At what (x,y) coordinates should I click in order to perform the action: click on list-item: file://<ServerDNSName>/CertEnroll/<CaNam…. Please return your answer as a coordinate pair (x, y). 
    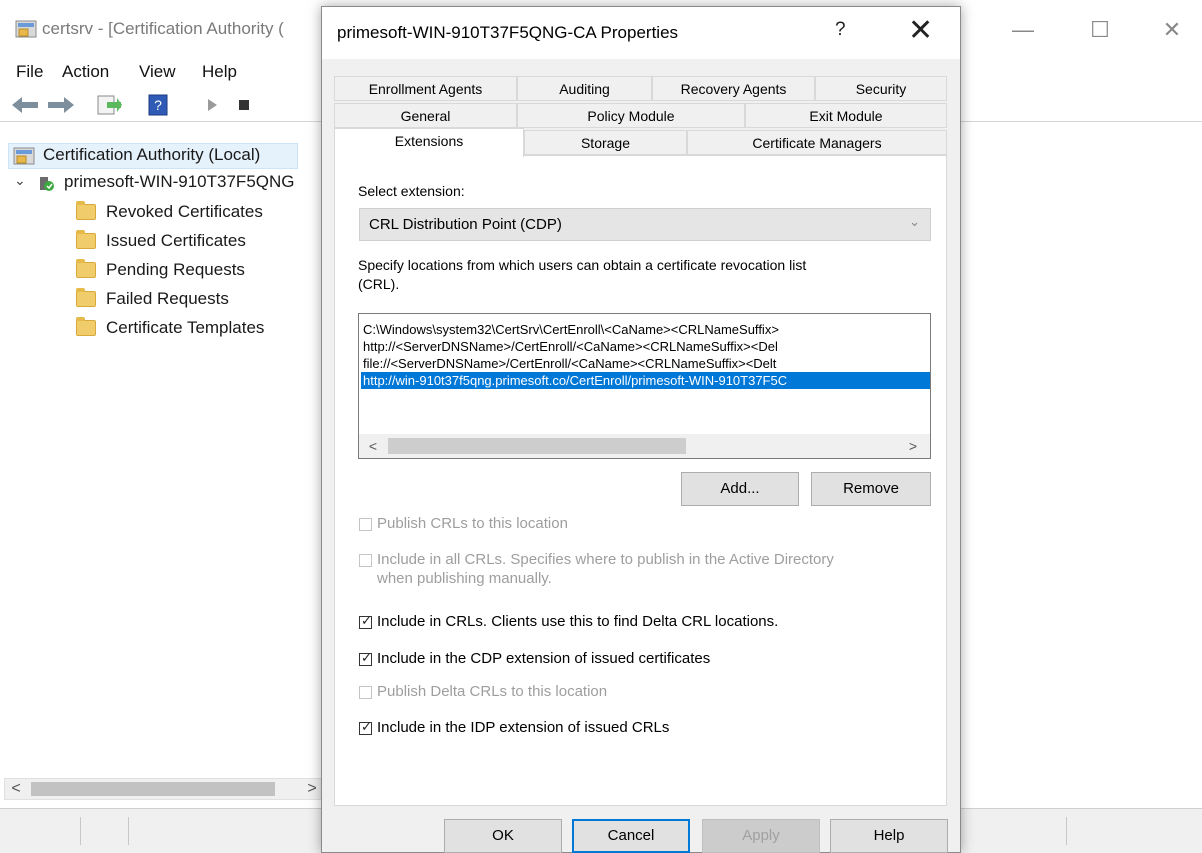
    Looking at the image, I should click on (569, 363).